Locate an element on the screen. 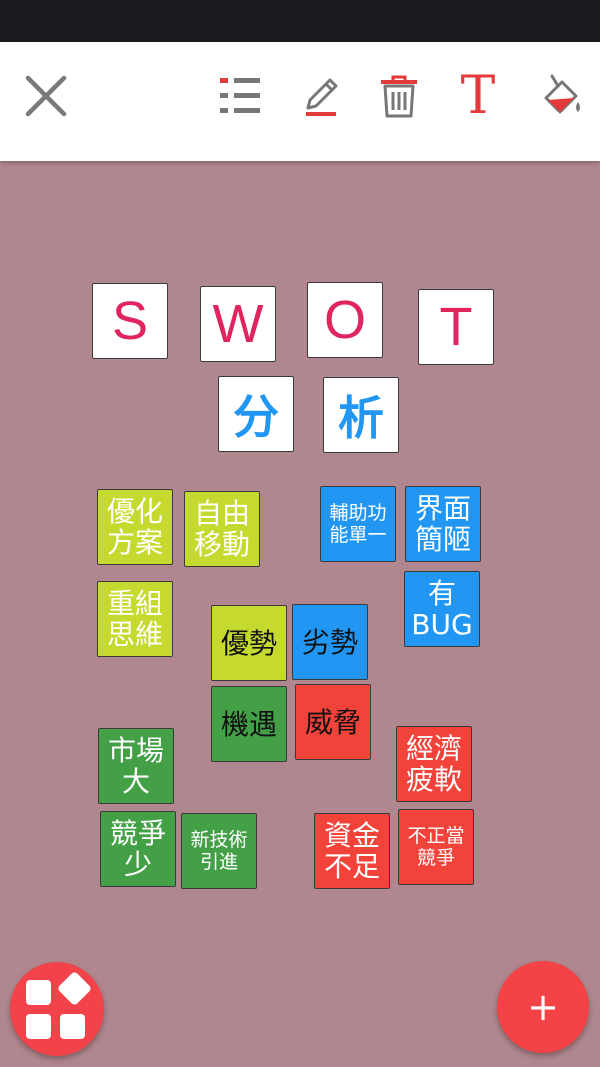  note-text: 經濟 疲軟 is located at coordinates (433, 764).